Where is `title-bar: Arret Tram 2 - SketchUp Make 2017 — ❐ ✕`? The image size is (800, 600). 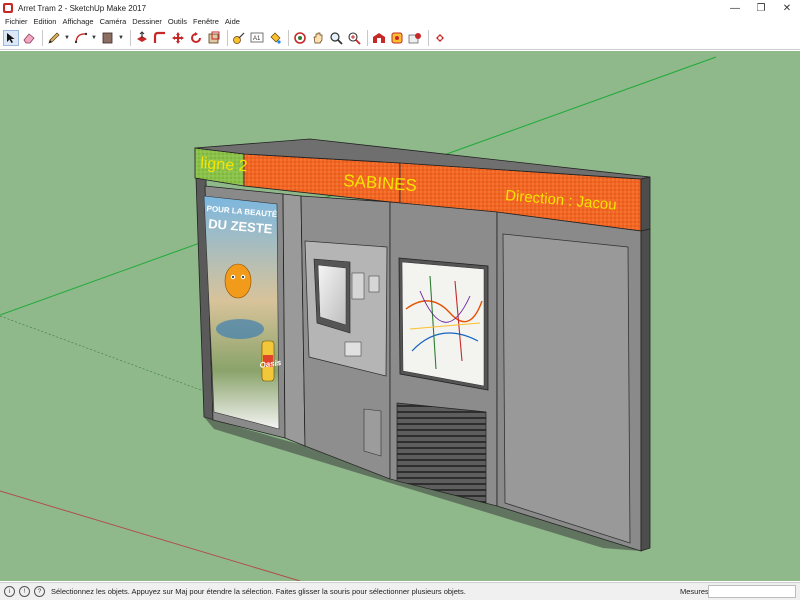 title-bar: Arret Tram 2 - SketchUp Make 2017 — ❐ ✕ is located at coordinates (400, 8).